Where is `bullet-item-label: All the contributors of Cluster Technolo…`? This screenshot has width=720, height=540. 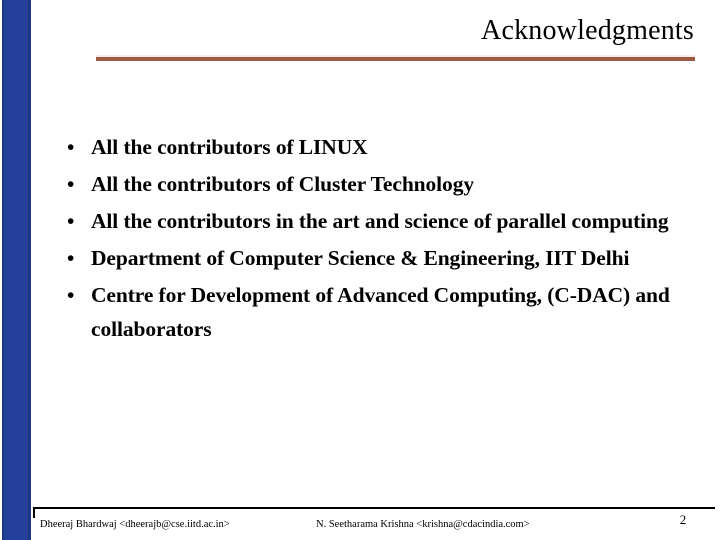 bullet-item-label: All the contributors of Cluster Technolo… is located at coordinates (283, 184).